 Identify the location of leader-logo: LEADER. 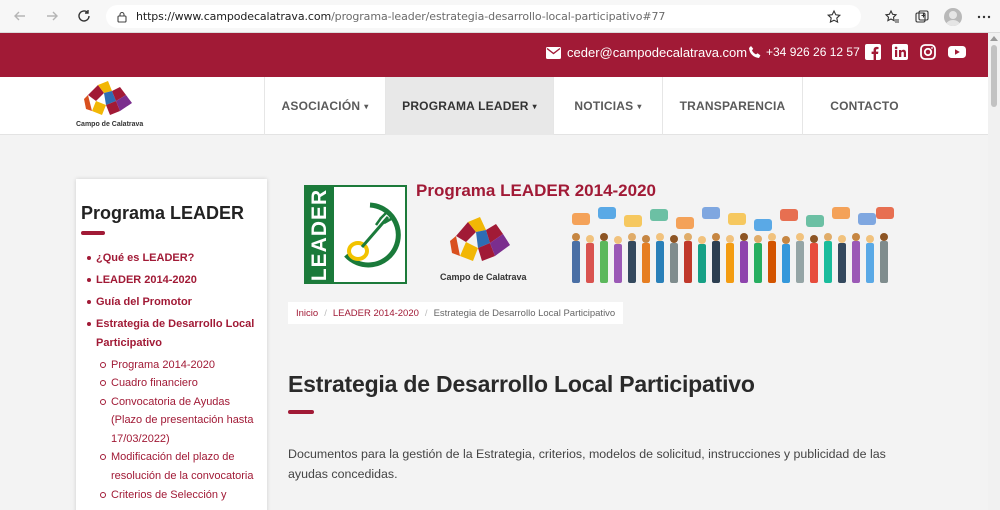
(355, 234).